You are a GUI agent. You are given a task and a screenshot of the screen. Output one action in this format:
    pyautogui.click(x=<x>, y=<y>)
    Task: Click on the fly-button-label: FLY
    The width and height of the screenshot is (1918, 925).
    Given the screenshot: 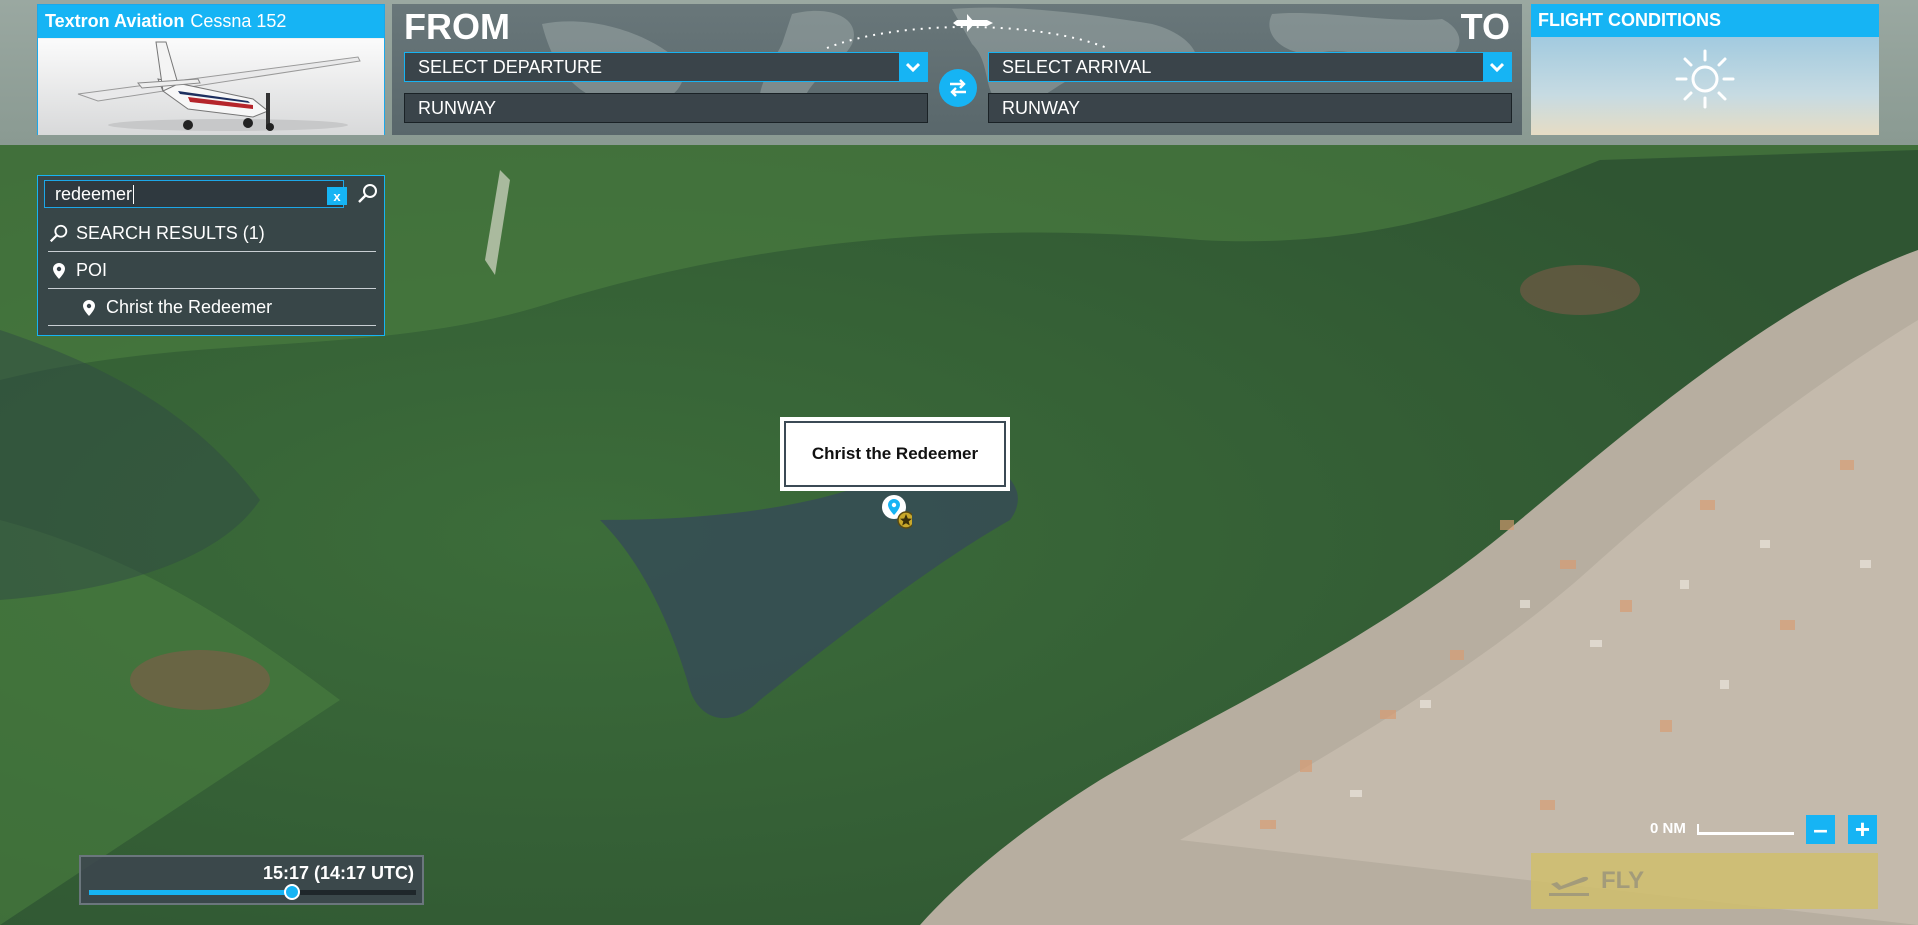 What is the action you would take?
    pyautogui.click(x=1623, y=880)
    